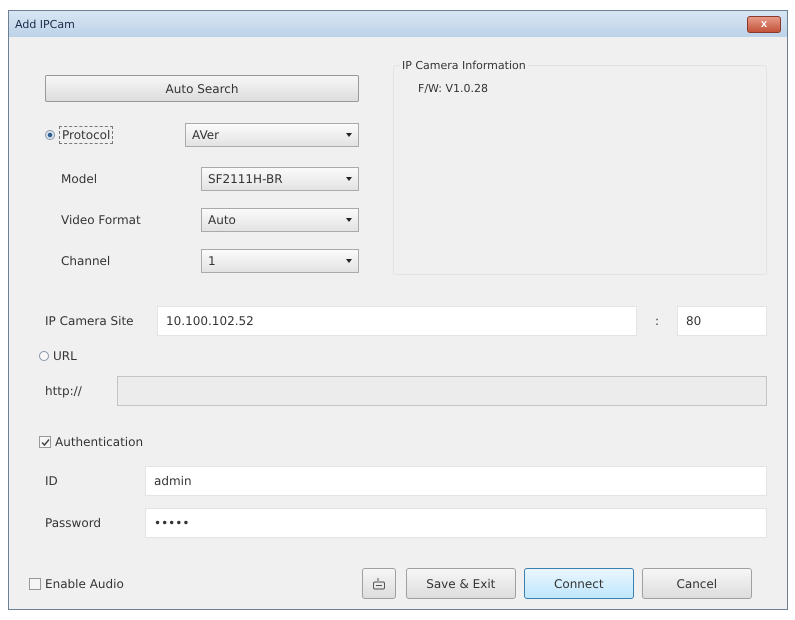 This screenshot has height=620, width=795. Describe the element at coordinates (101, 220) in the screenshot. I see `field-label: Video Format` at that location.